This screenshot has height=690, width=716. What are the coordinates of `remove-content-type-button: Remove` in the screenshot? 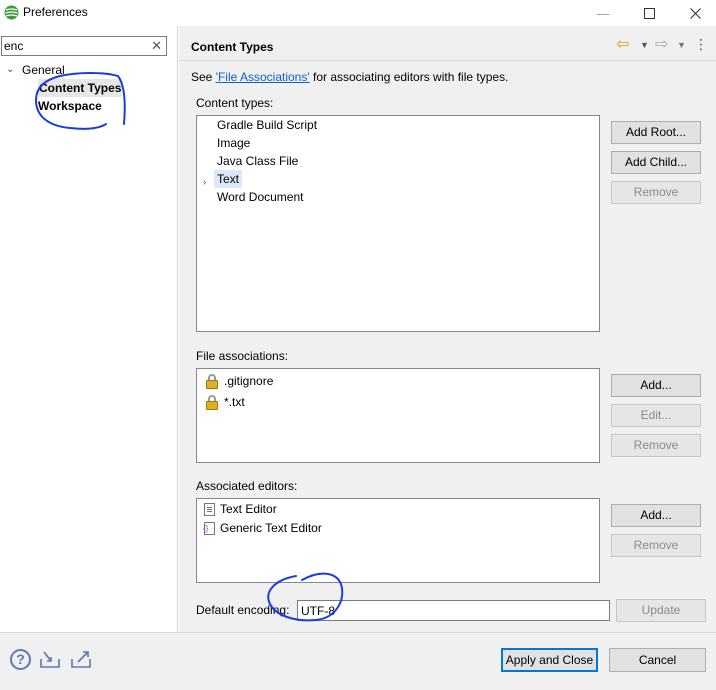 It's located at (656, 192).